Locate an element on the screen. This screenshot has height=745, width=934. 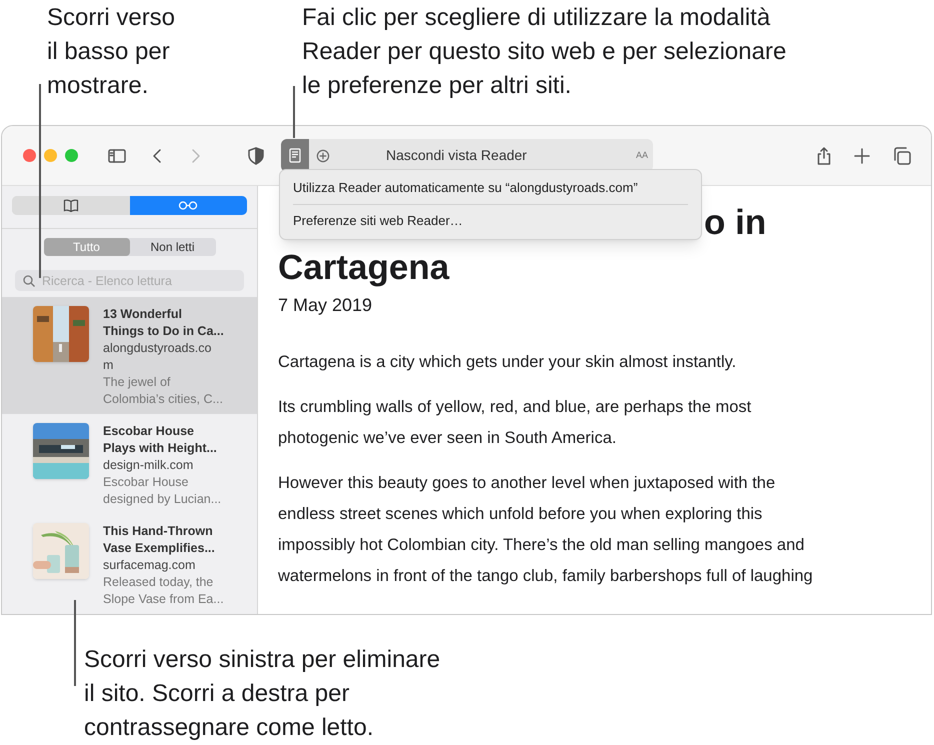
tabs-icon is located at coordinates (902, 156).